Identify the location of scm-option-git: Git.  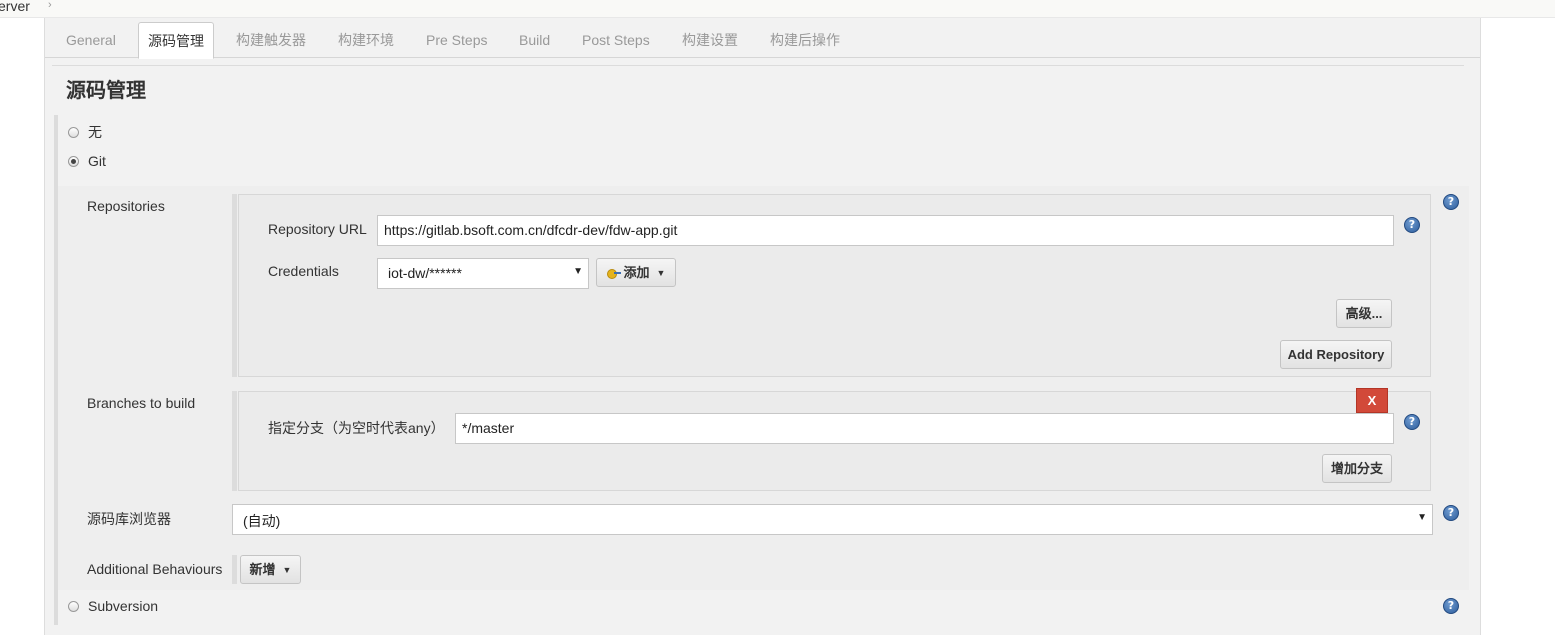
(87, 161).